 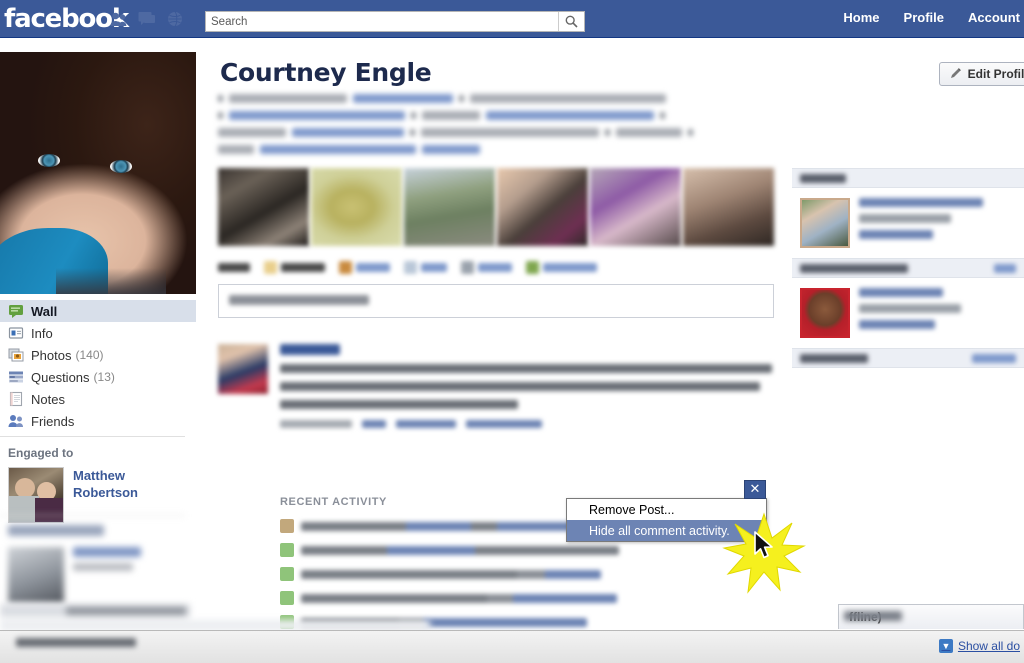 I want to click on show-all-downloads-button: ▼ Show all do, so click(x=979, y=646).